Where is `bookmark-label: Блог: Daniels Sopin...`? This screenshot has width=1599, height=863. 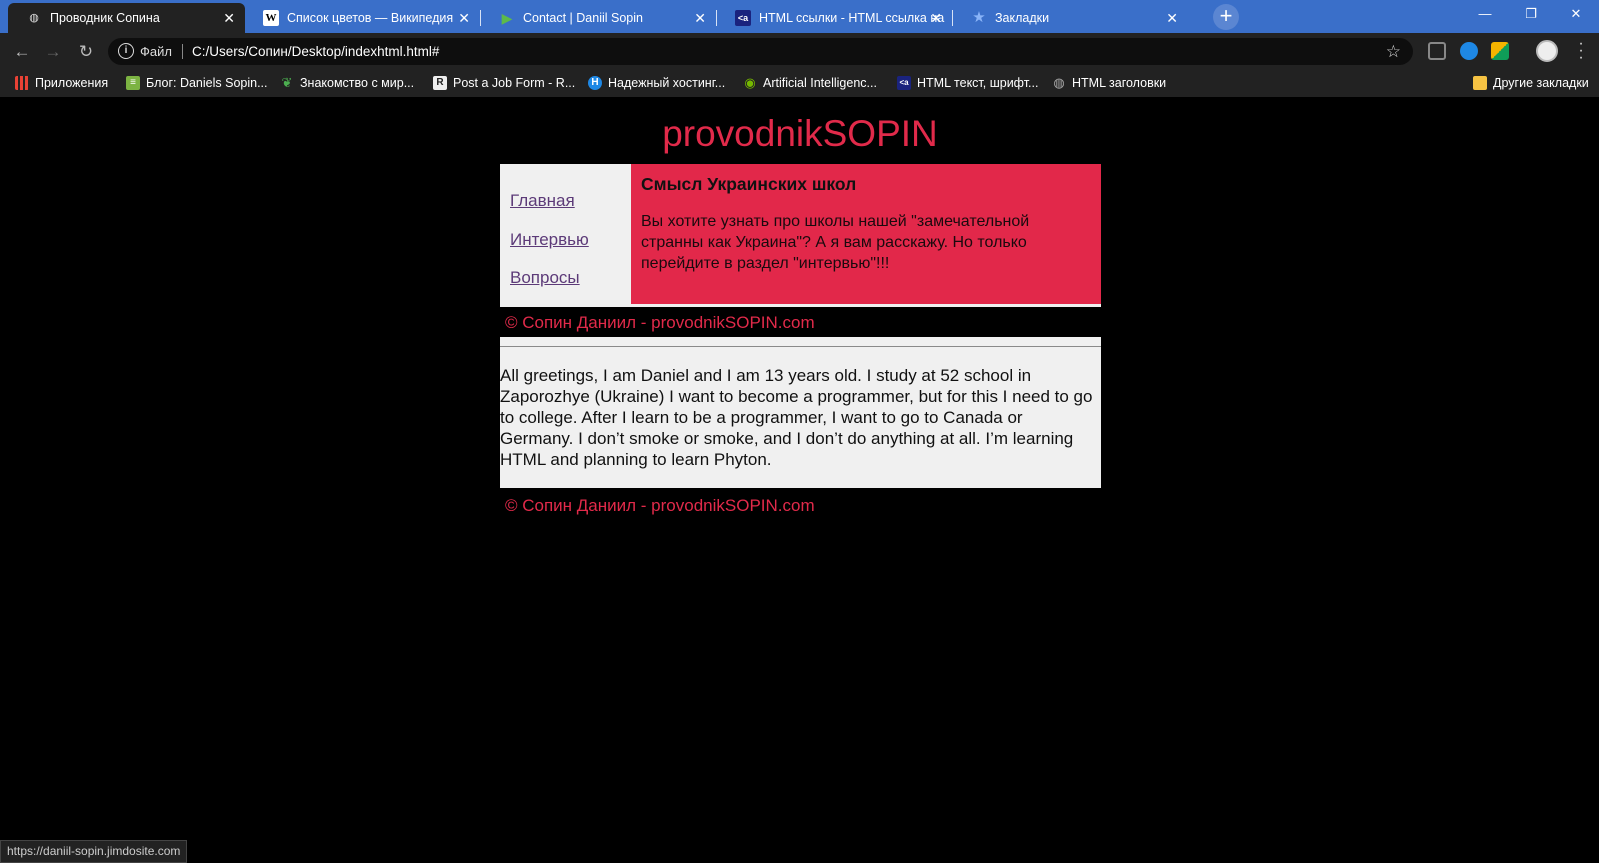
bookmark-label: Блог: Daniels Sopin... is located at coordinates (207, 83).